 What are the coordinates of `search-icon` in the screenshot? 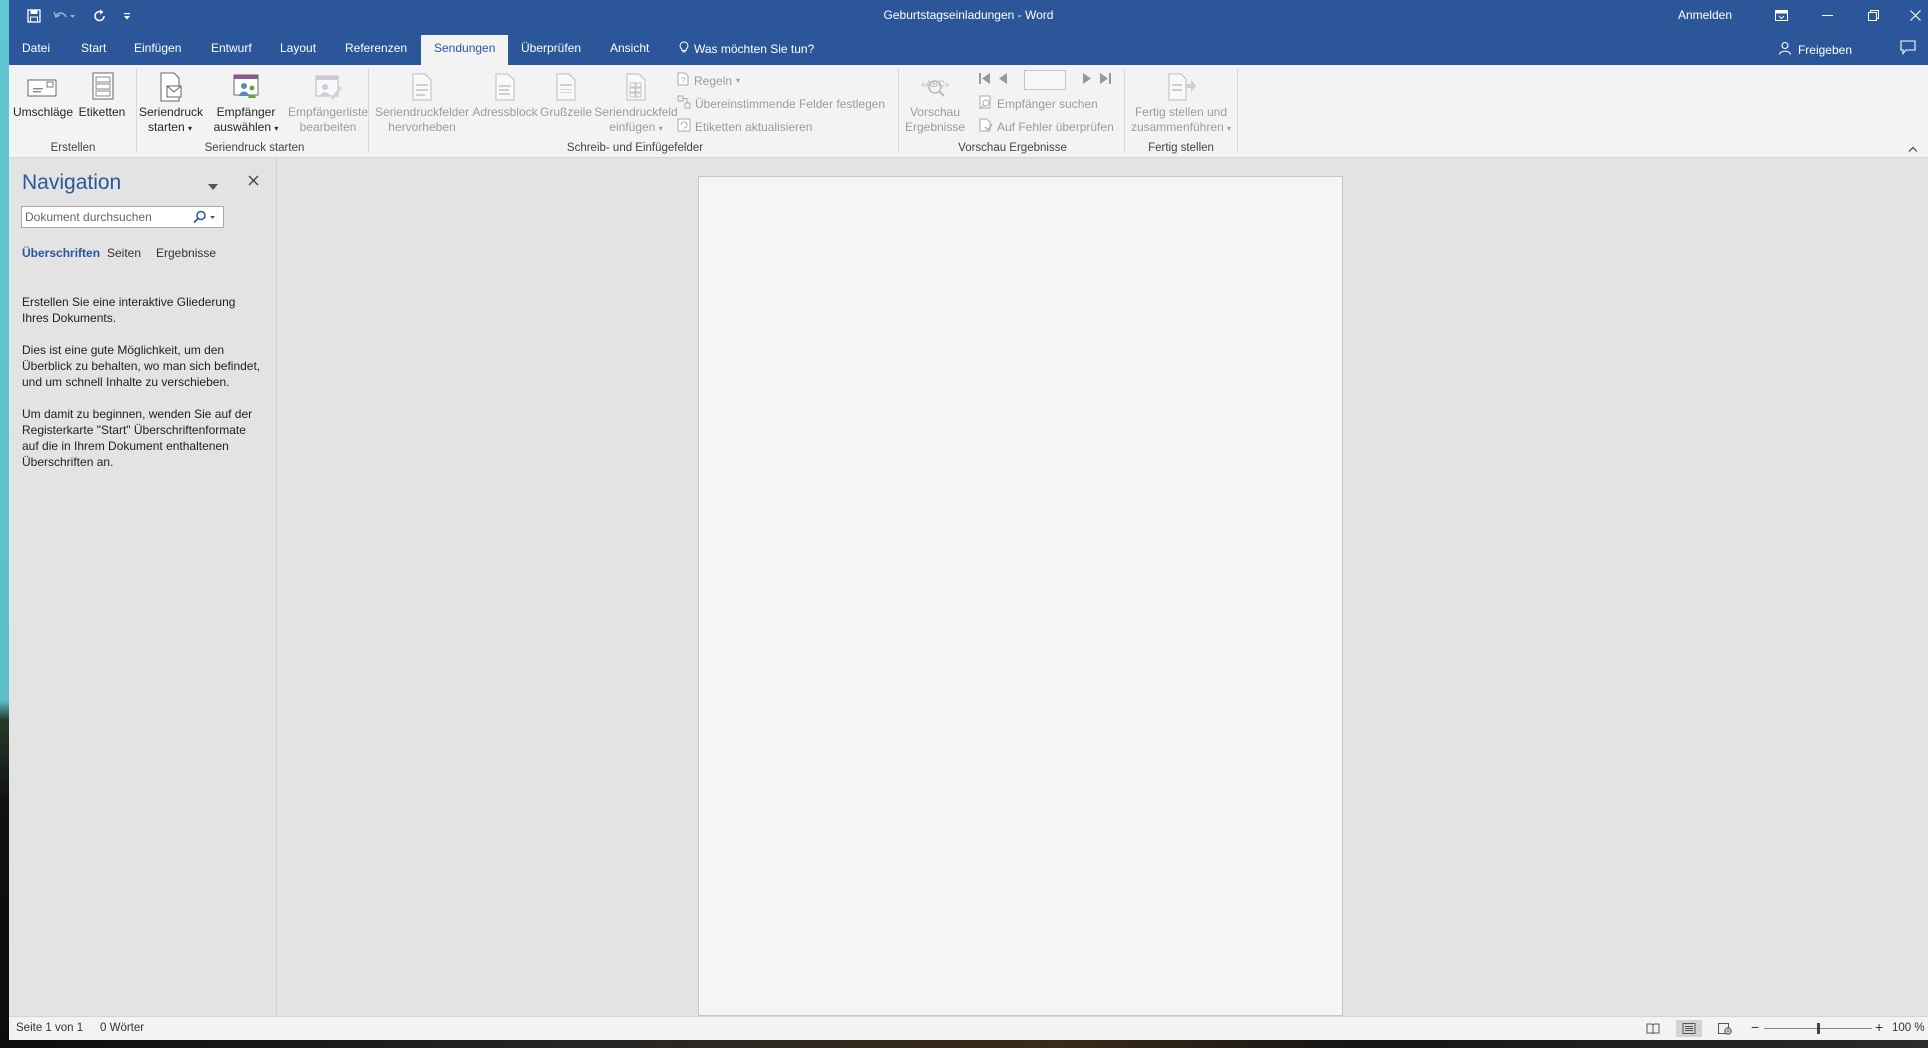 It's located at (204, 218).